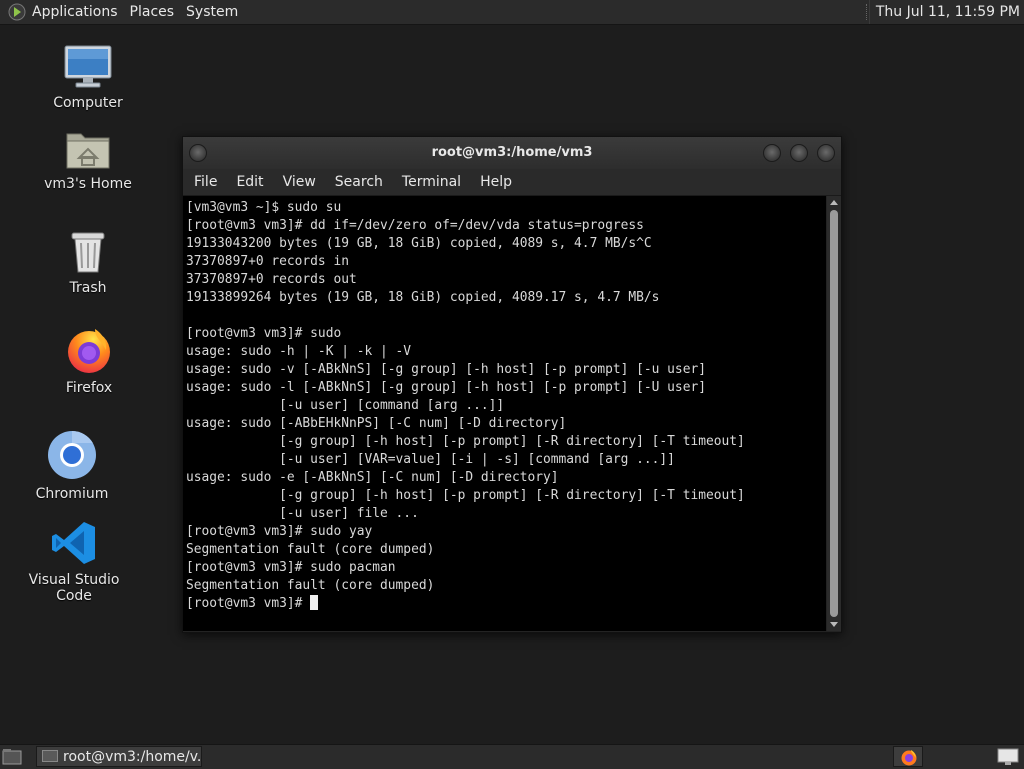 Image resolution: width=1024 pixels, height=769 pixels. I want to click on clock: Thu Jul 11, 11:59 PM, so click(944, 12).